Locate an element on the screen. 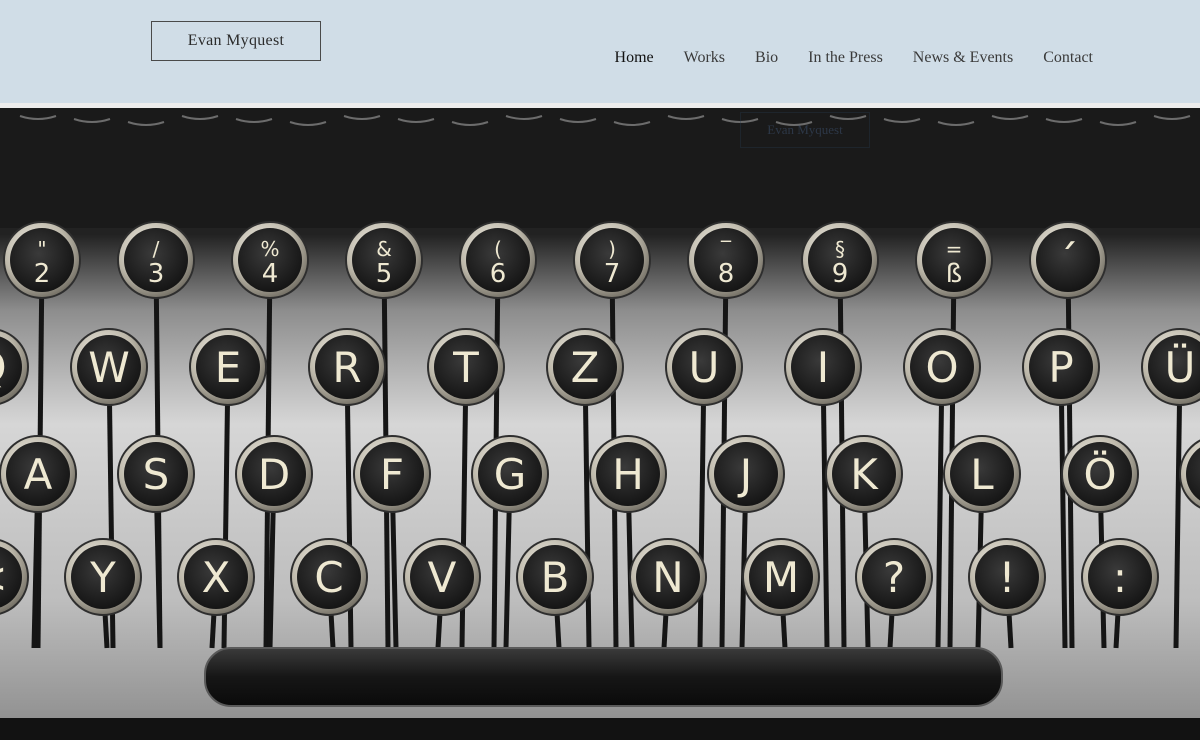 The height and width of the screenshot is (740, 1200). key-glyph: H is located at coordinates (628, 474).